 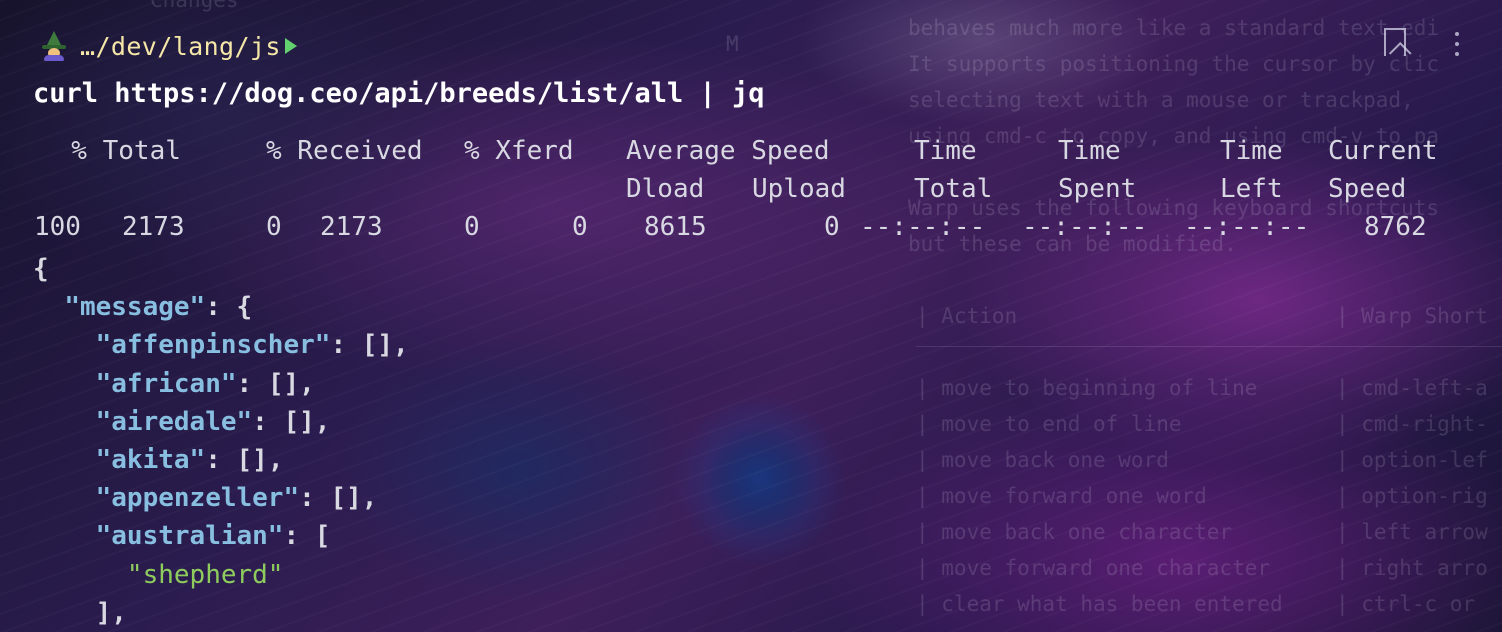 What do you see at coordinates (1251, 189) in the screenshot?
I see `progress-subheader: Left` at bounding box center [1251, 189].